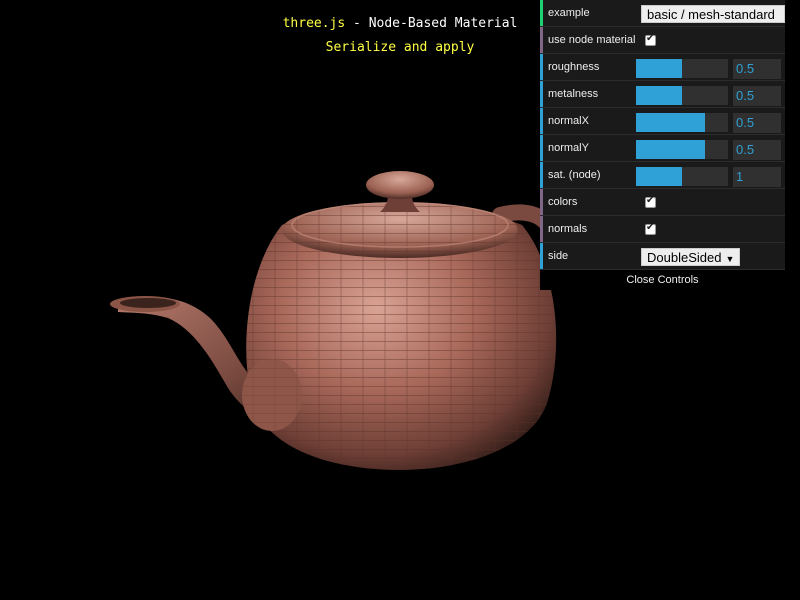 This screenshot has width=800, height=600. I want to click on roughness-slider-fill, so click(659, 68).